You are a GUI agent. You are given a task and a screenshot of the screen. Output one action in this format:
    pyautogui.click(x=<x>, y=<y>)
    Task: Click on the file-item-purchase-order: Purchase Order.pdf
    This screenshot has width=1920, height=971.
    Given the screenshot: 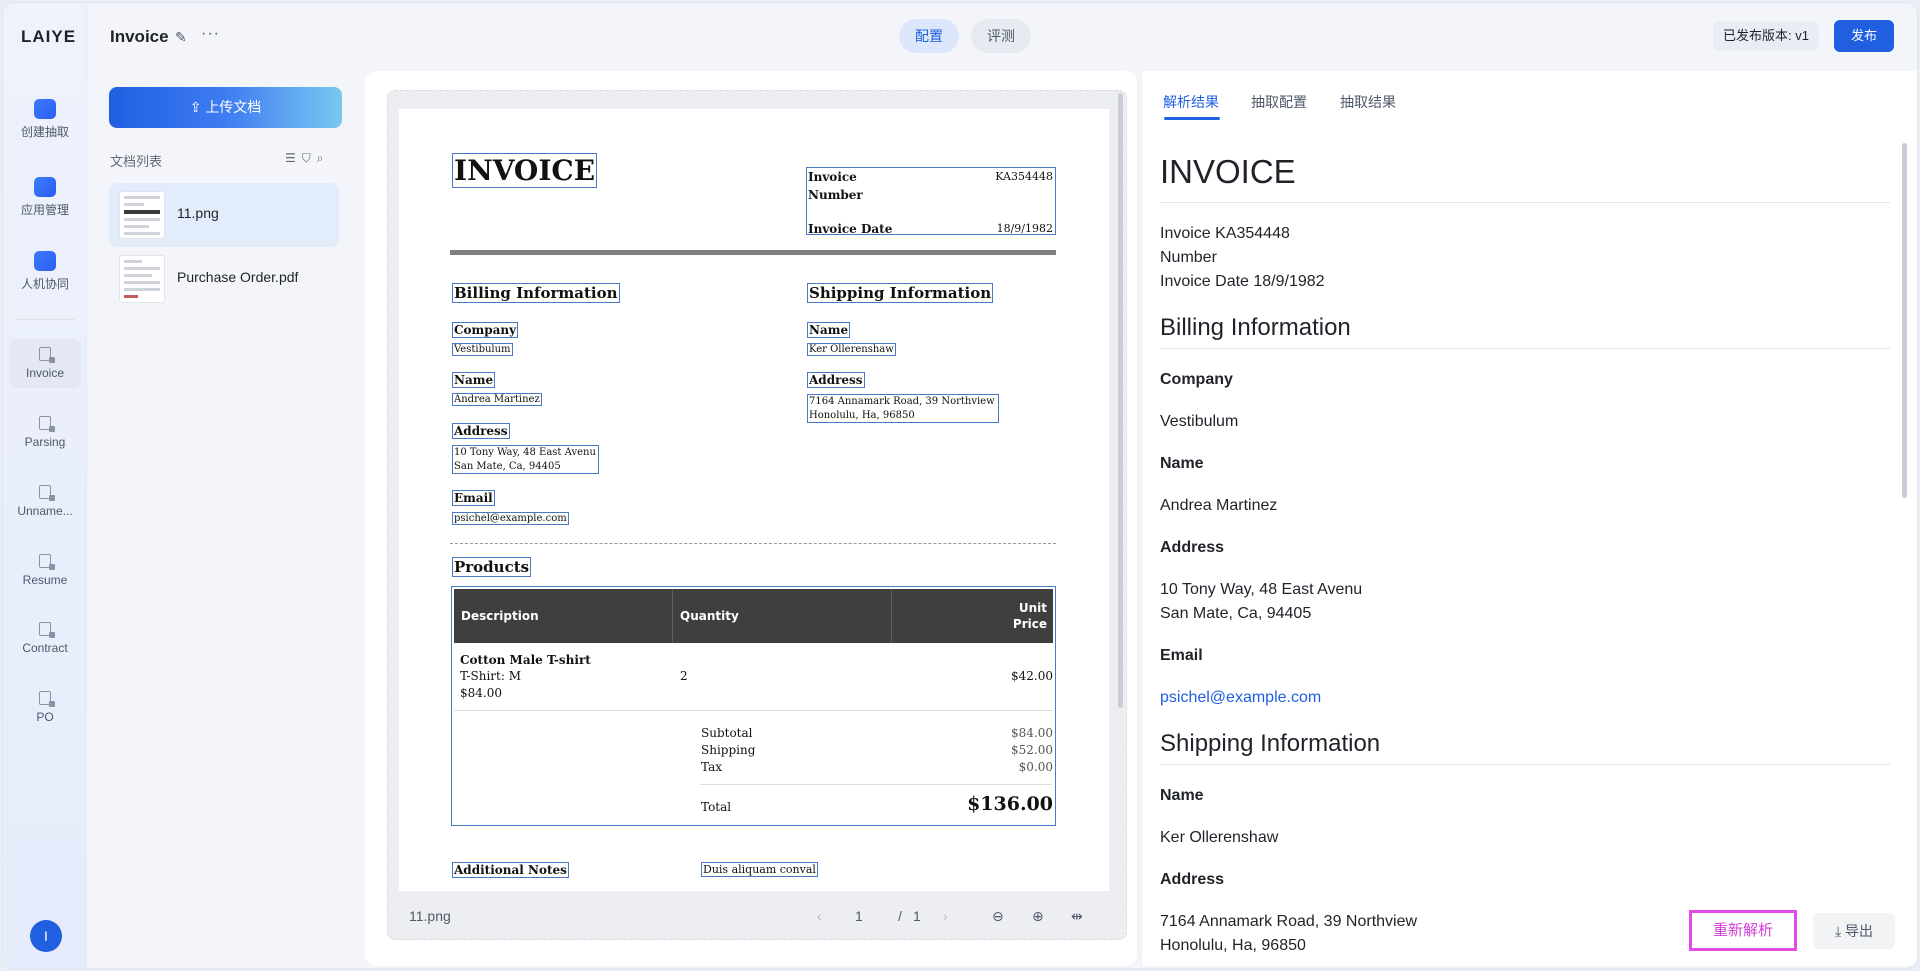 What is the action you would take?
    pyautogui.click(x=224, y=279)
    